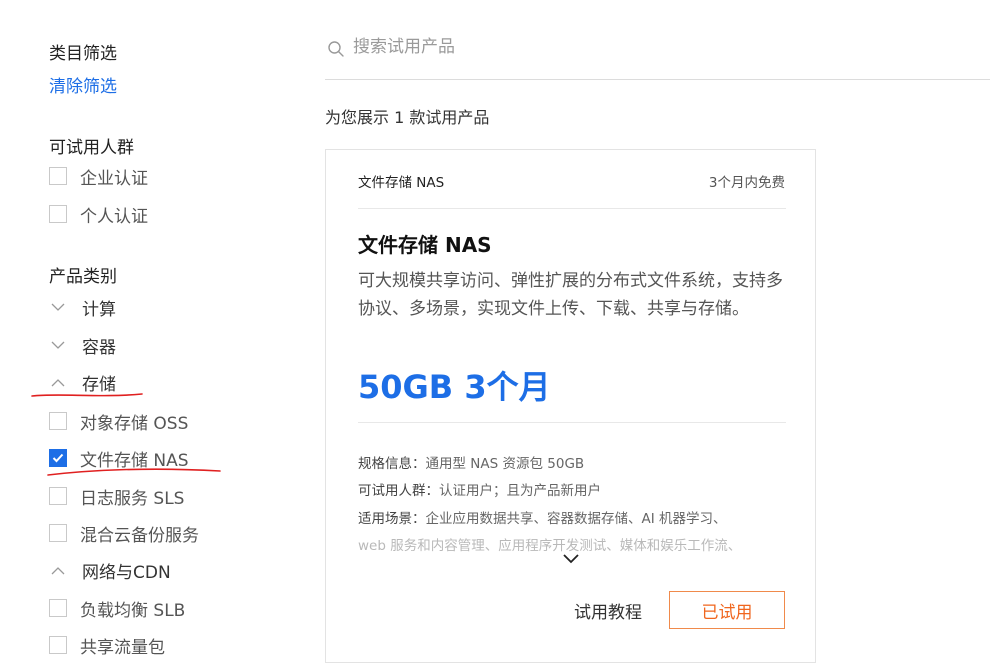 Image resolution: width=990 pixels, height=665 pixels. Describe the element at coordinates (114, 216) in the screenshot. I see `checkbox-label: 个人认证` at that location.